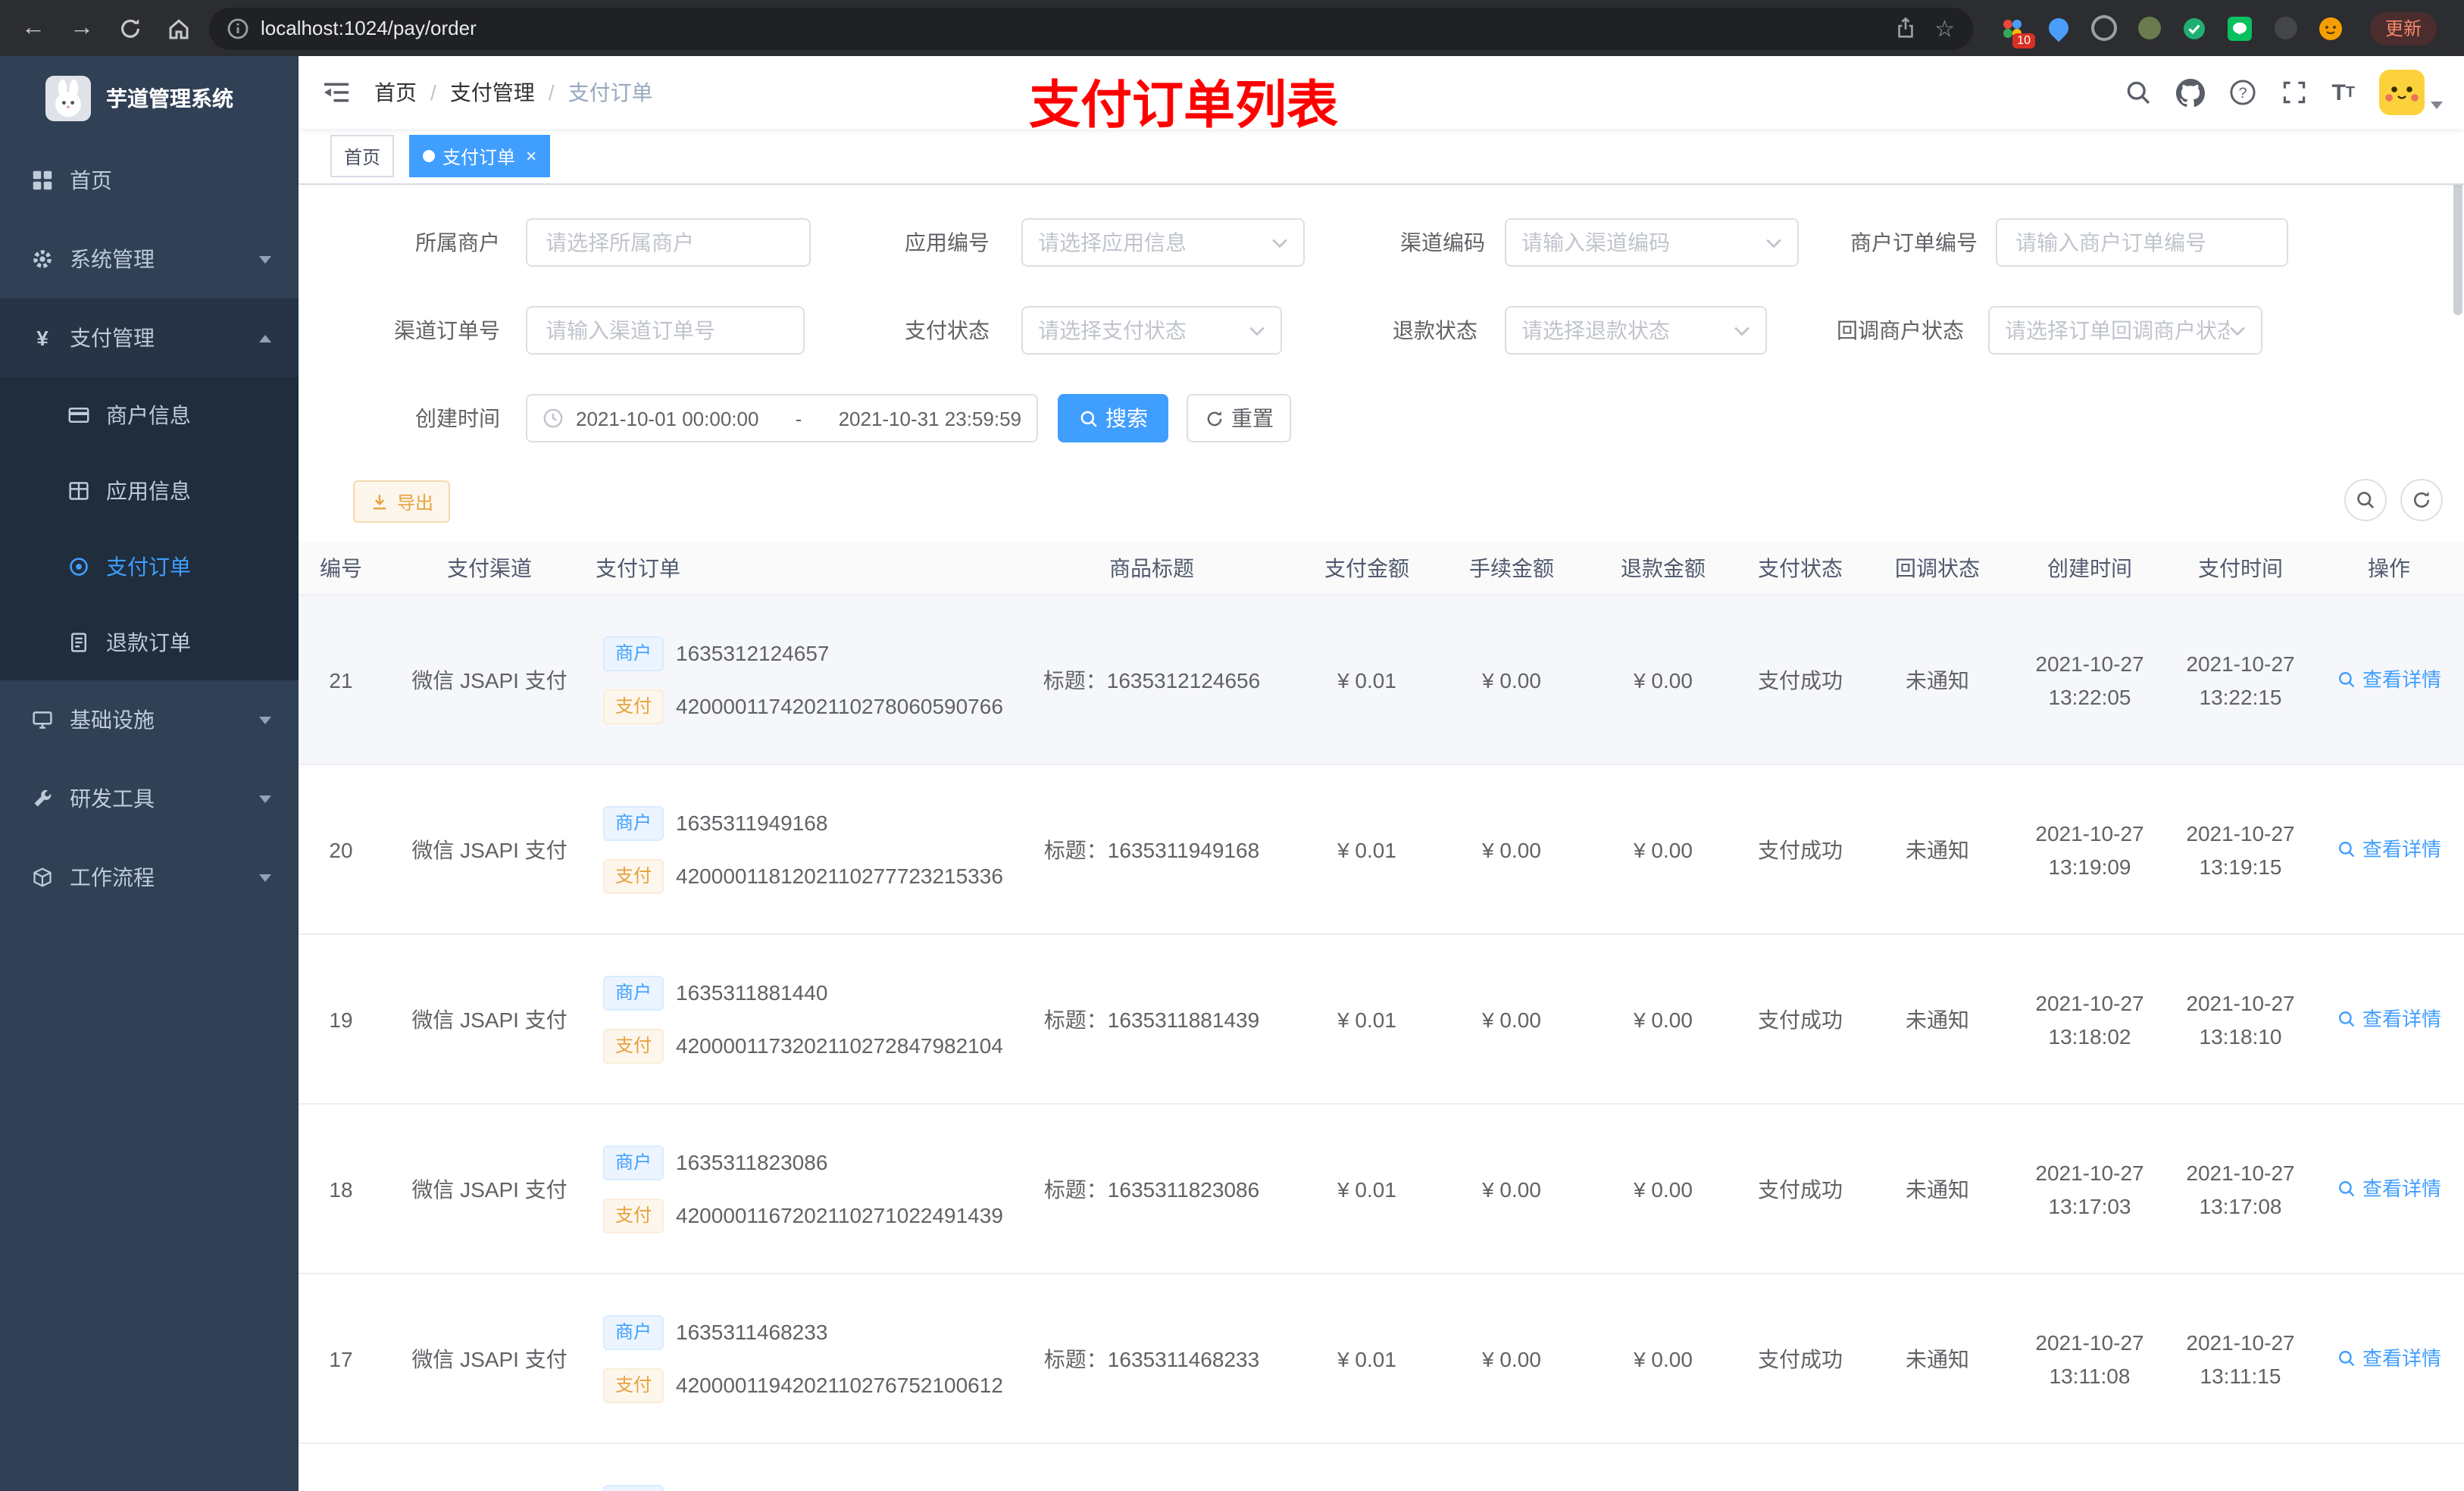 The width and height of the screenshot is (2464, 1491). What do you see at coordinates (930, 418) in the screenshot?
I see `date-range-end: 2021-10-31 23:59:59` at bounding box center [930, 418].